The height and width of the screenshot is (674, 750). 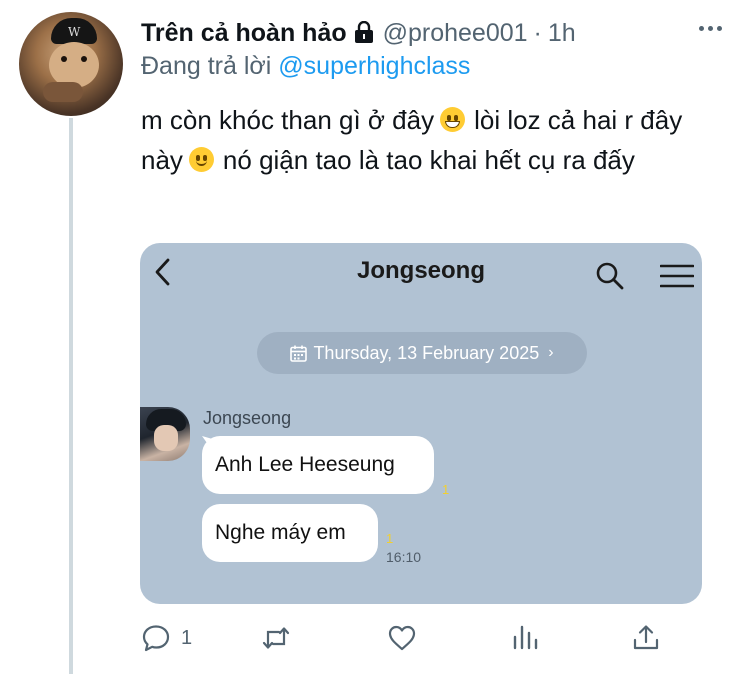 I want to click on reply-button: 1, so click(x=166, y=638).